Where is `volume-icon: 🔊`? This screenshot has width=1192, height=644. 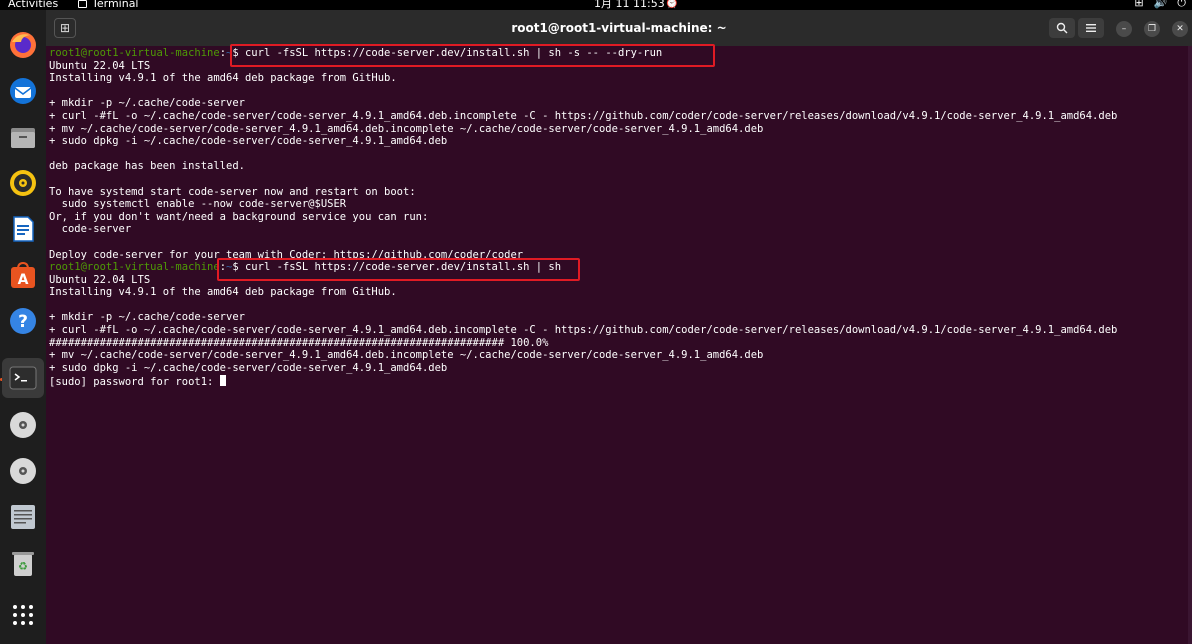 volume-icon: 🔊 is located at coordinates (1160, 4).